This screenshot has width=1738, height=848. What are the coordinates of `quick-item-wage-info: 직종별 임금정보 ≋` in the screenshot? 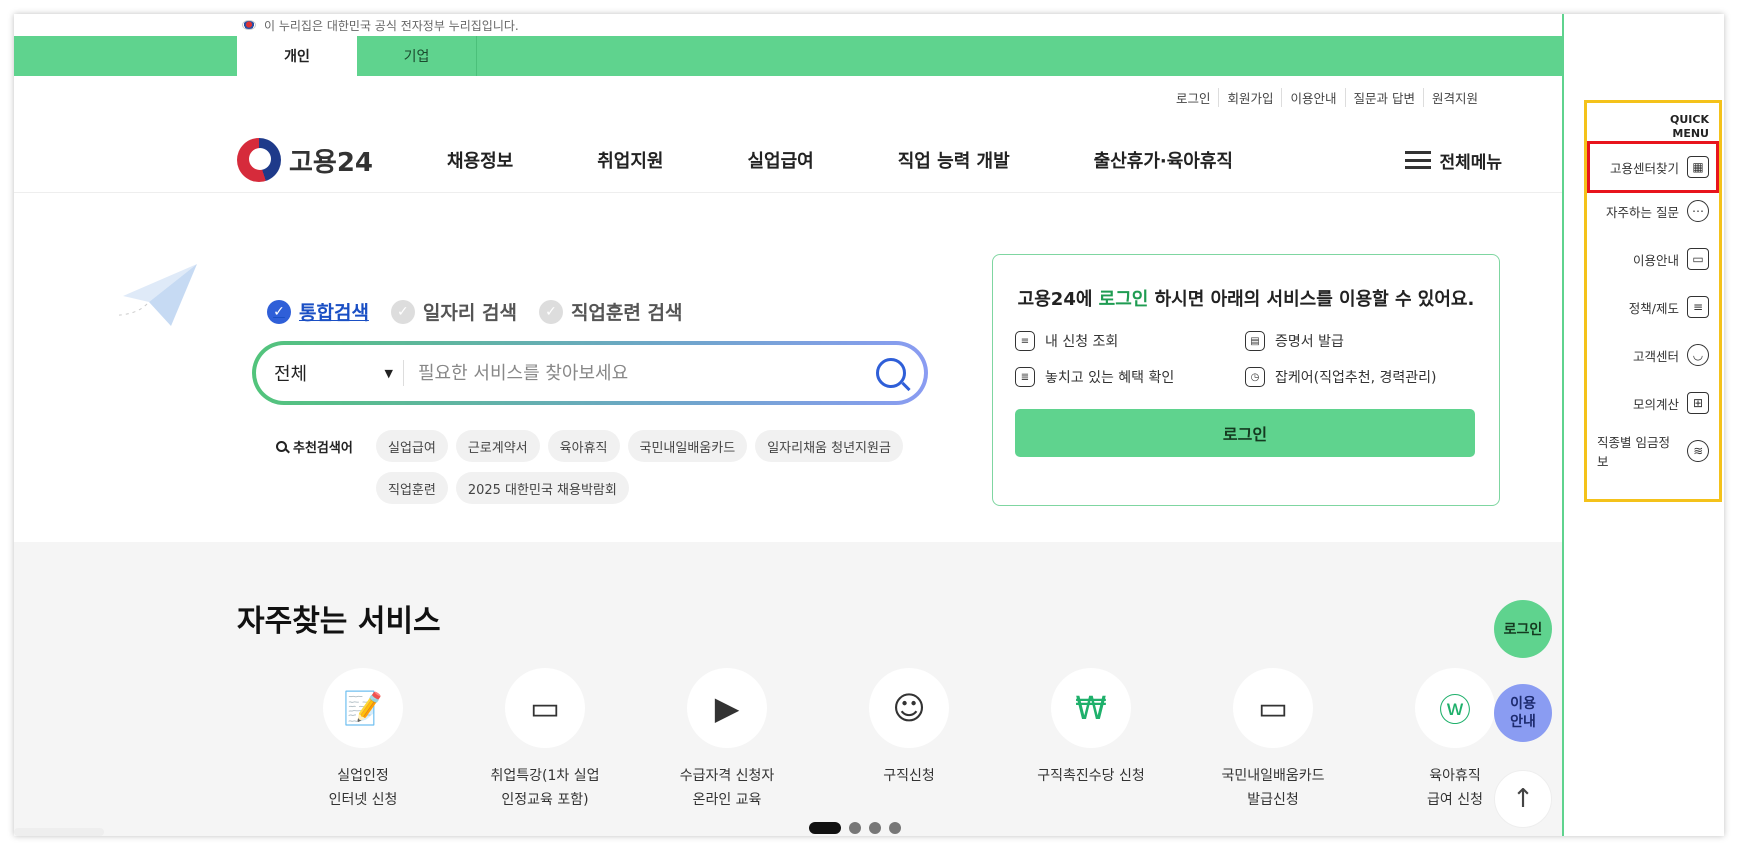 It's located at (1653, 451).